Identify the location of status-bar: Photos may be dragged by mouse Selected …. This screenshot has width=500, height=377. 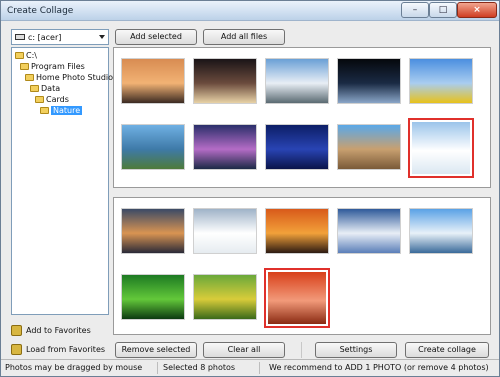
(250, 367).